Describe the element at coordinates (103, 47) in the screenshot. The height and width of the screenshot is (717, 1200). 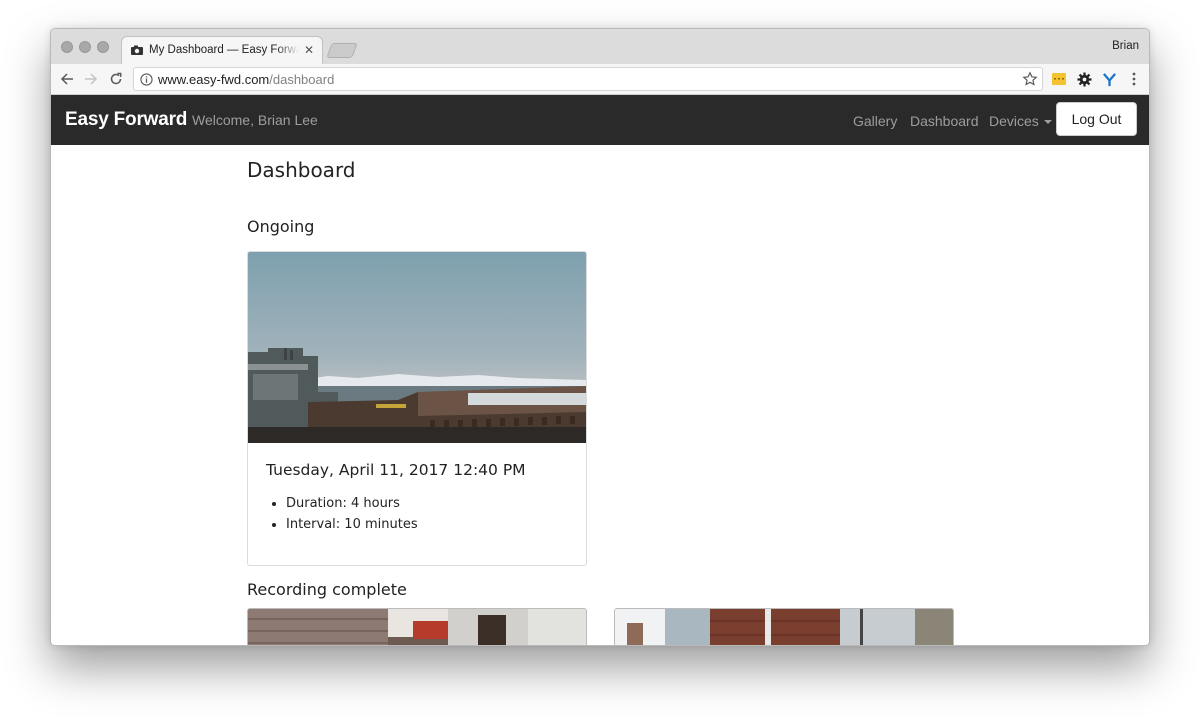
I see `zoom-window-button` at that location.